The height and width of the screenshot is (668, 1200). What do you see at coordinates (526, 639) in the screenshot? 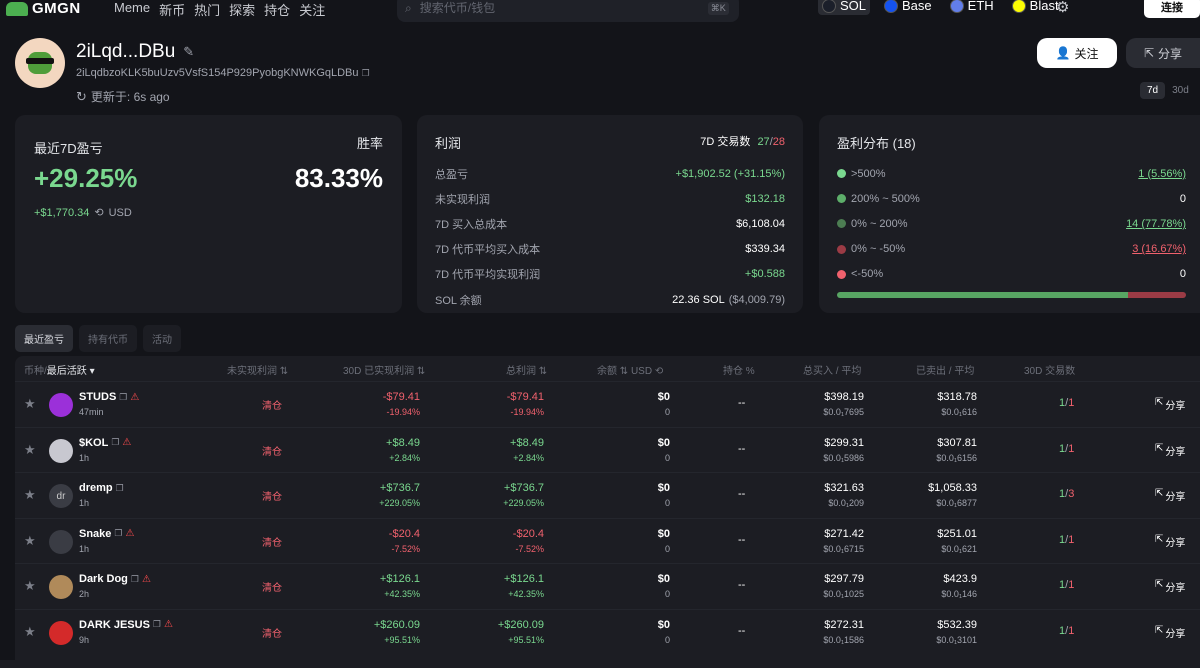
I see `total-profit-pct: +95.51%` at bounding box center [526, 639].